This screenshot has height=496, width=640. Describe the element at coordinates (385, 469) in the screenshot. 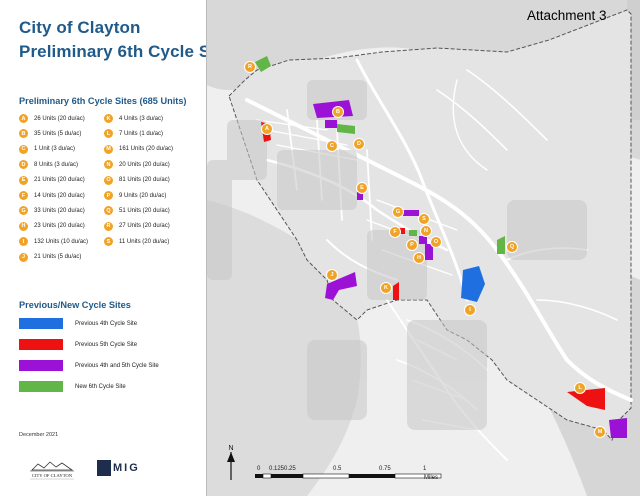

I see `scale-tick-label: 0.75` at that location.